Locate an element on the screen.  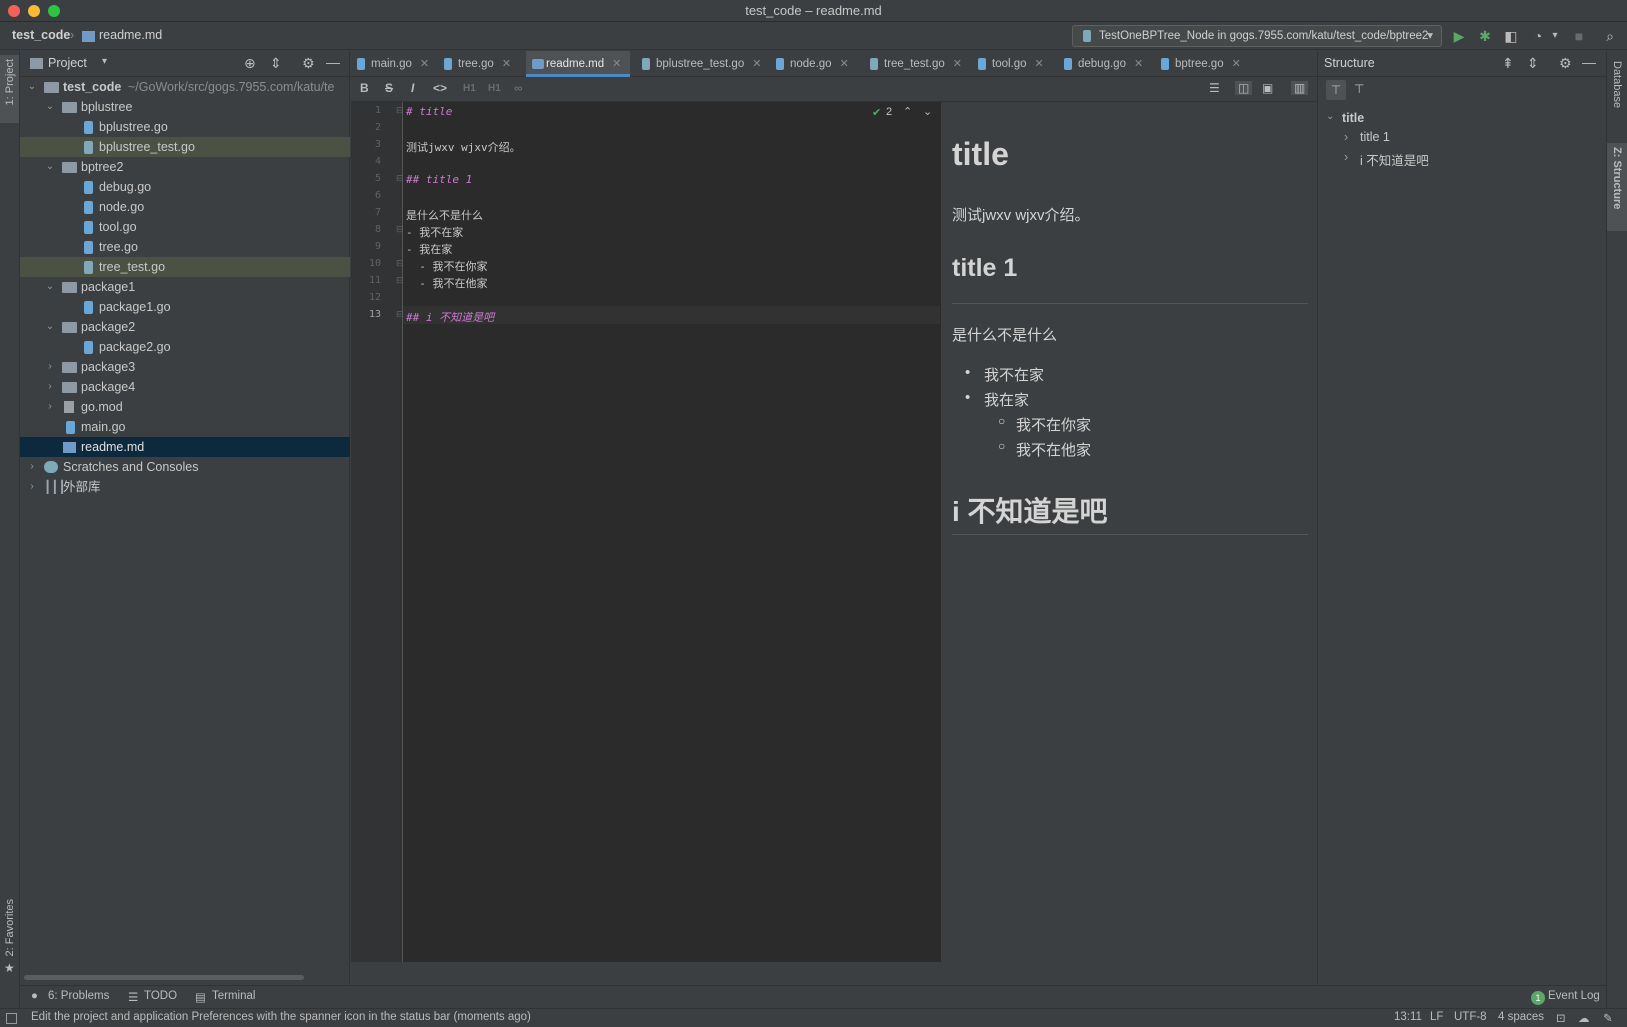
expand-all-icon: ⇞ is located at coordinates (1508, 63).